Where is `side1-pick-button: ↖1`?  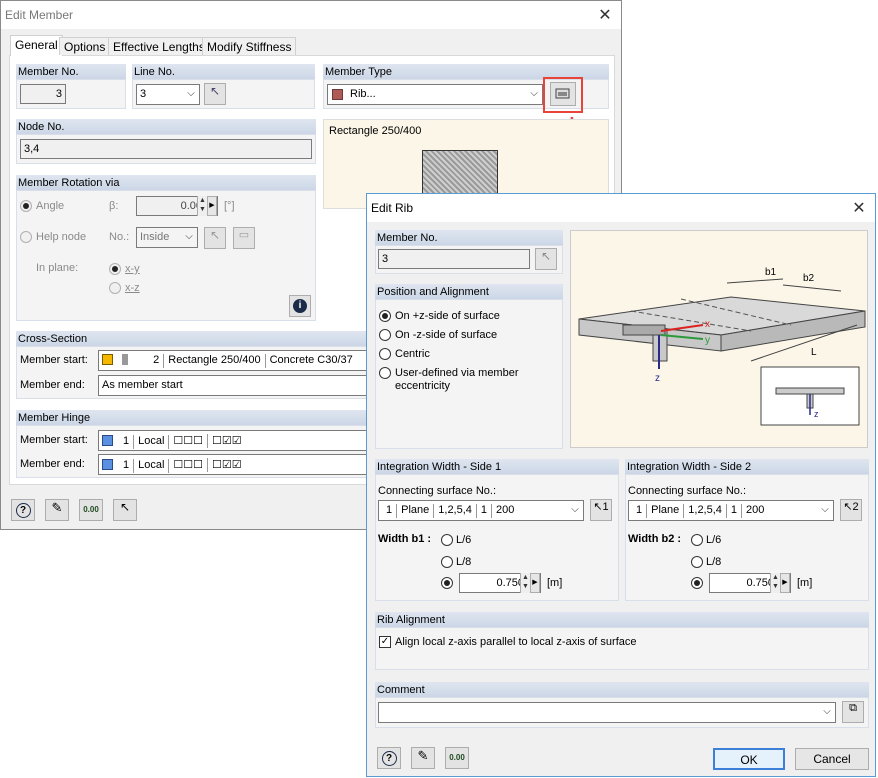 side1-pick-button: ↖1 is located at coordinates (601, 510).